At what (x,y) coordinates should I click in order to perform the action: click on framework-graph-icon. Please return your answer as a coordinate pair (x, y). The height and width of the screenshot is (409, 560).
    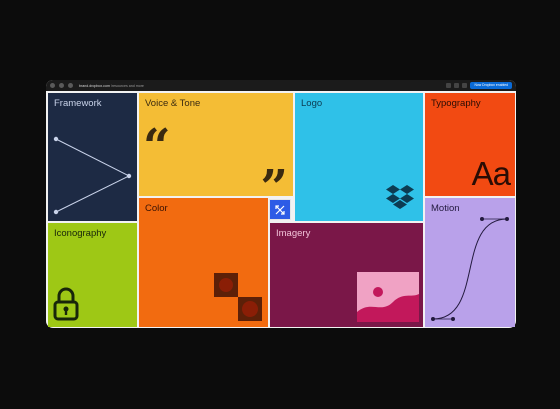
    Looking at the image, I should click on (92, 175).